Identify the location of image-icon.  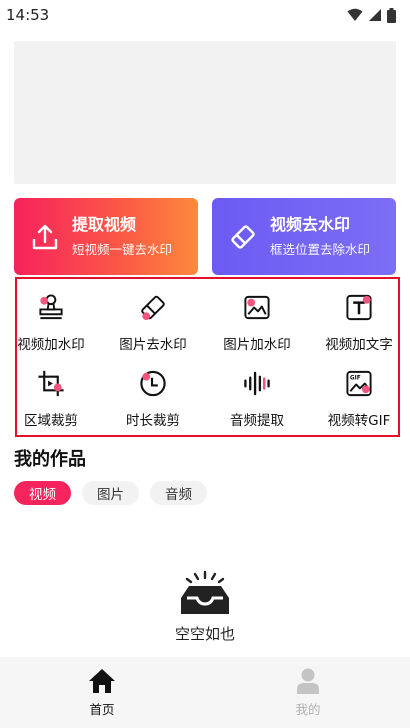
(257, 307).